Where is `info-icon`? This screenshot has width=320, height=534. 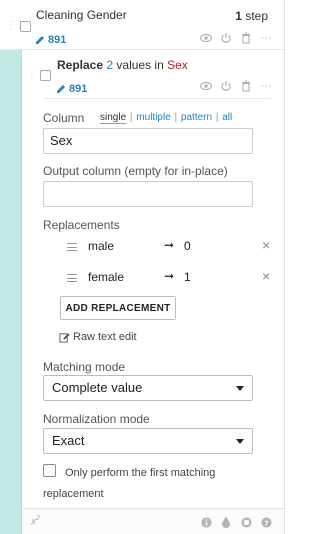 info-icon is located at coordinates (206, 522).